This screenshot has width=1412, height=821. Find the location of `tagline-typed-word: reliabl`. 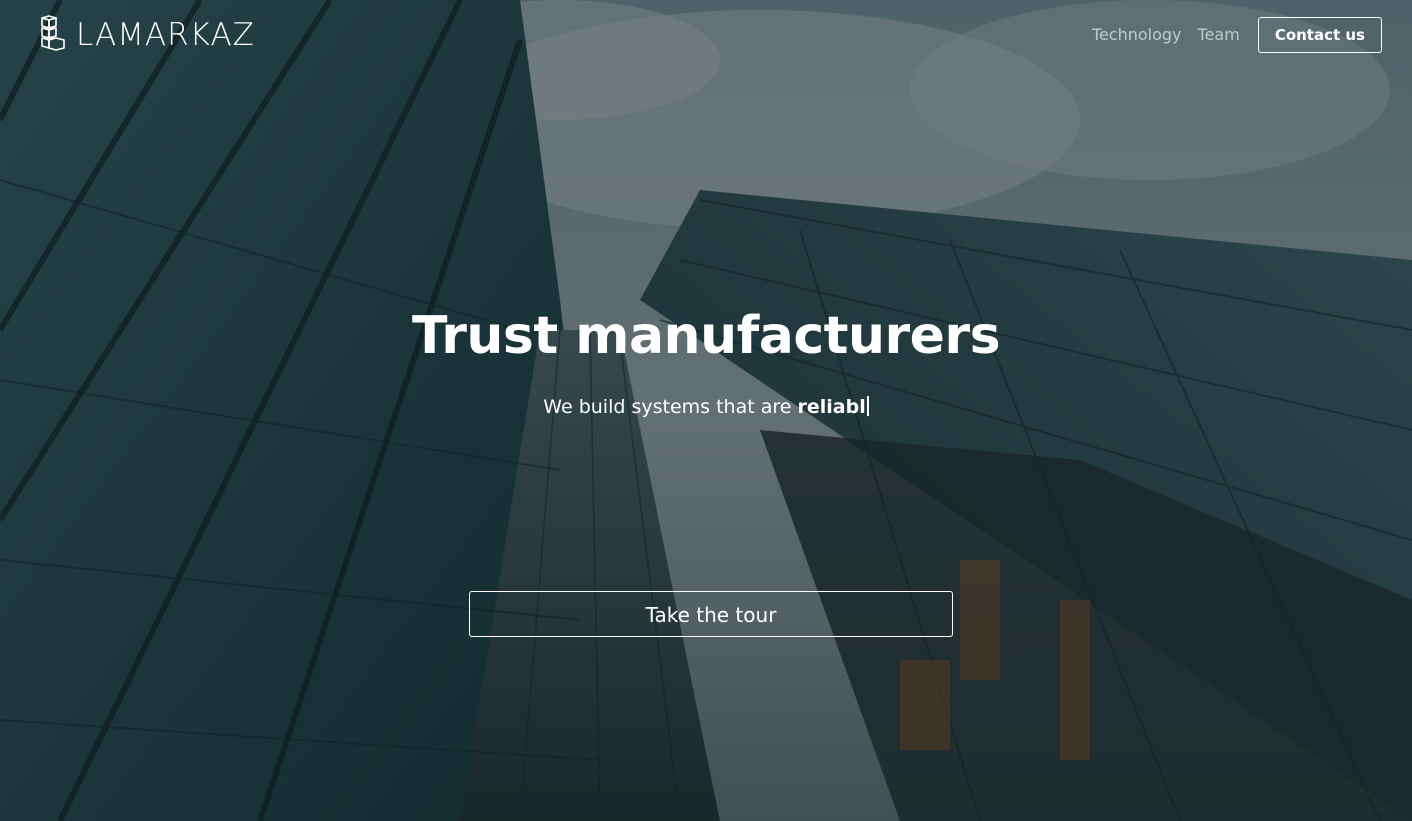

tagline-typed-word: reliabl is located at coordinates (831, 407).